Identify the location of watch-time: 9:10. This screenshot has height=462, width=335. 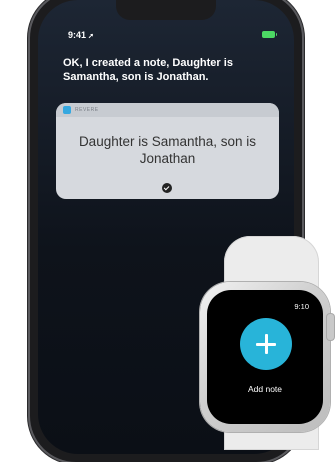
(301, 306).